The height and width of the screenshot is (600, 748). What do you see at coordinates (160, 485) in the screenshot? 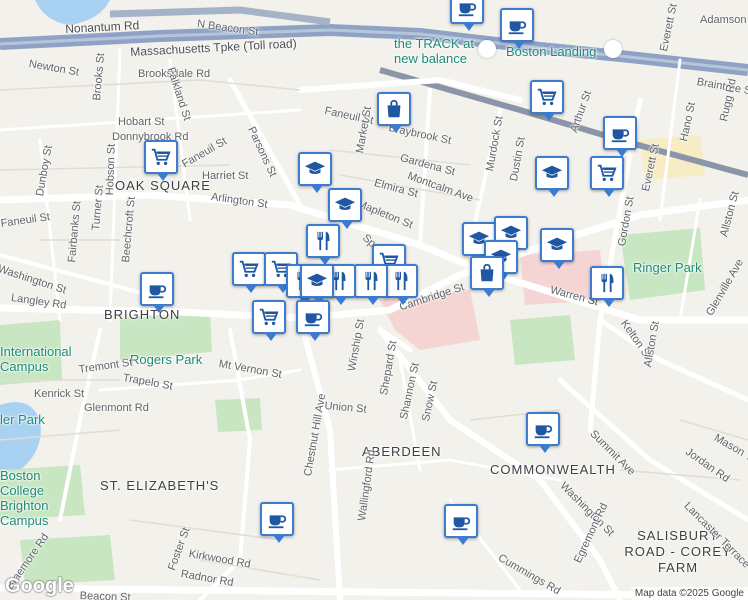
I see `label-st-elizabeths: ST. ELIZABETH'S` at bounding box center [160, 485].